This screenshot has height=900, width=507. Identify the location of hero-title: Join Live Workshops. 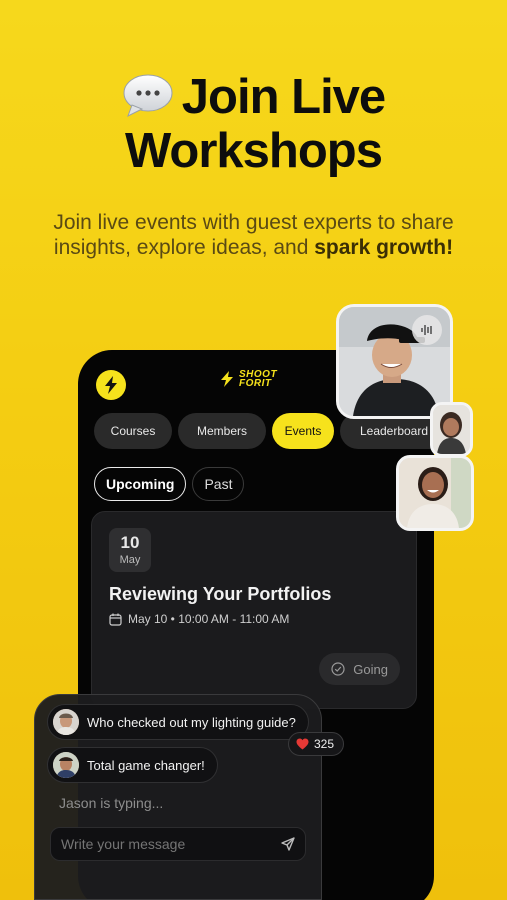
(253, 124).